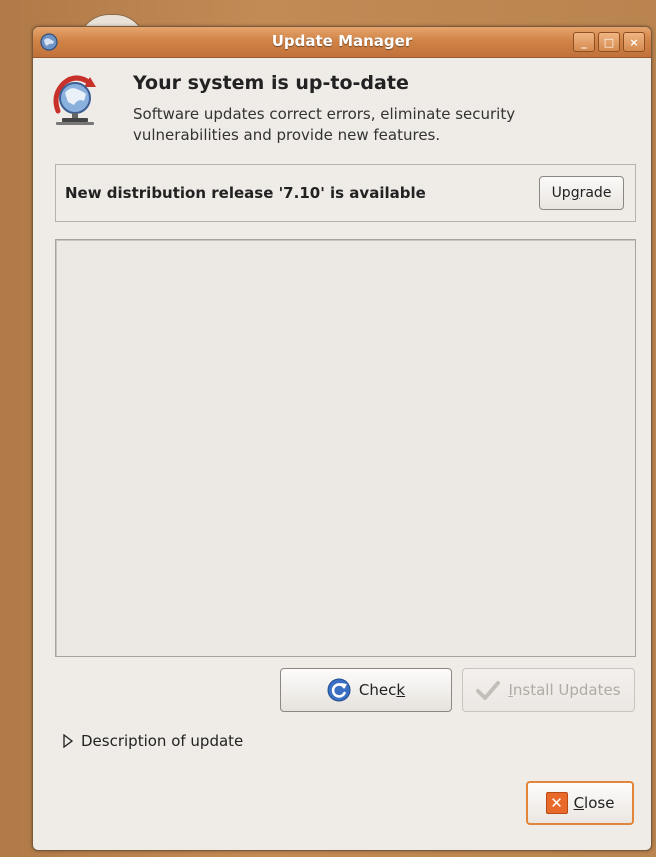 The image size is (656, 857). Describe the element at coordinates (377, 690) in the screenshot. I see `check-label-prefix: Chec` at that location.